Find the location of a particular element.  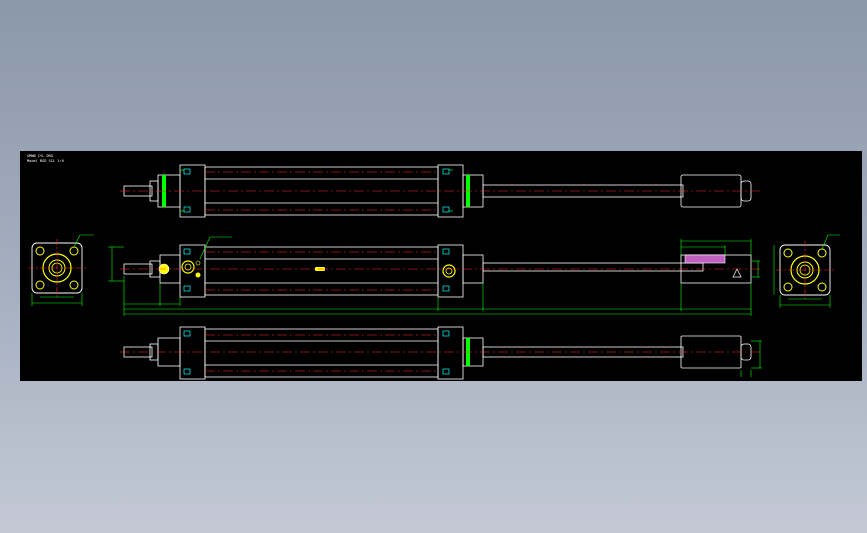

end-view-right is located at coordinates (806, 271).